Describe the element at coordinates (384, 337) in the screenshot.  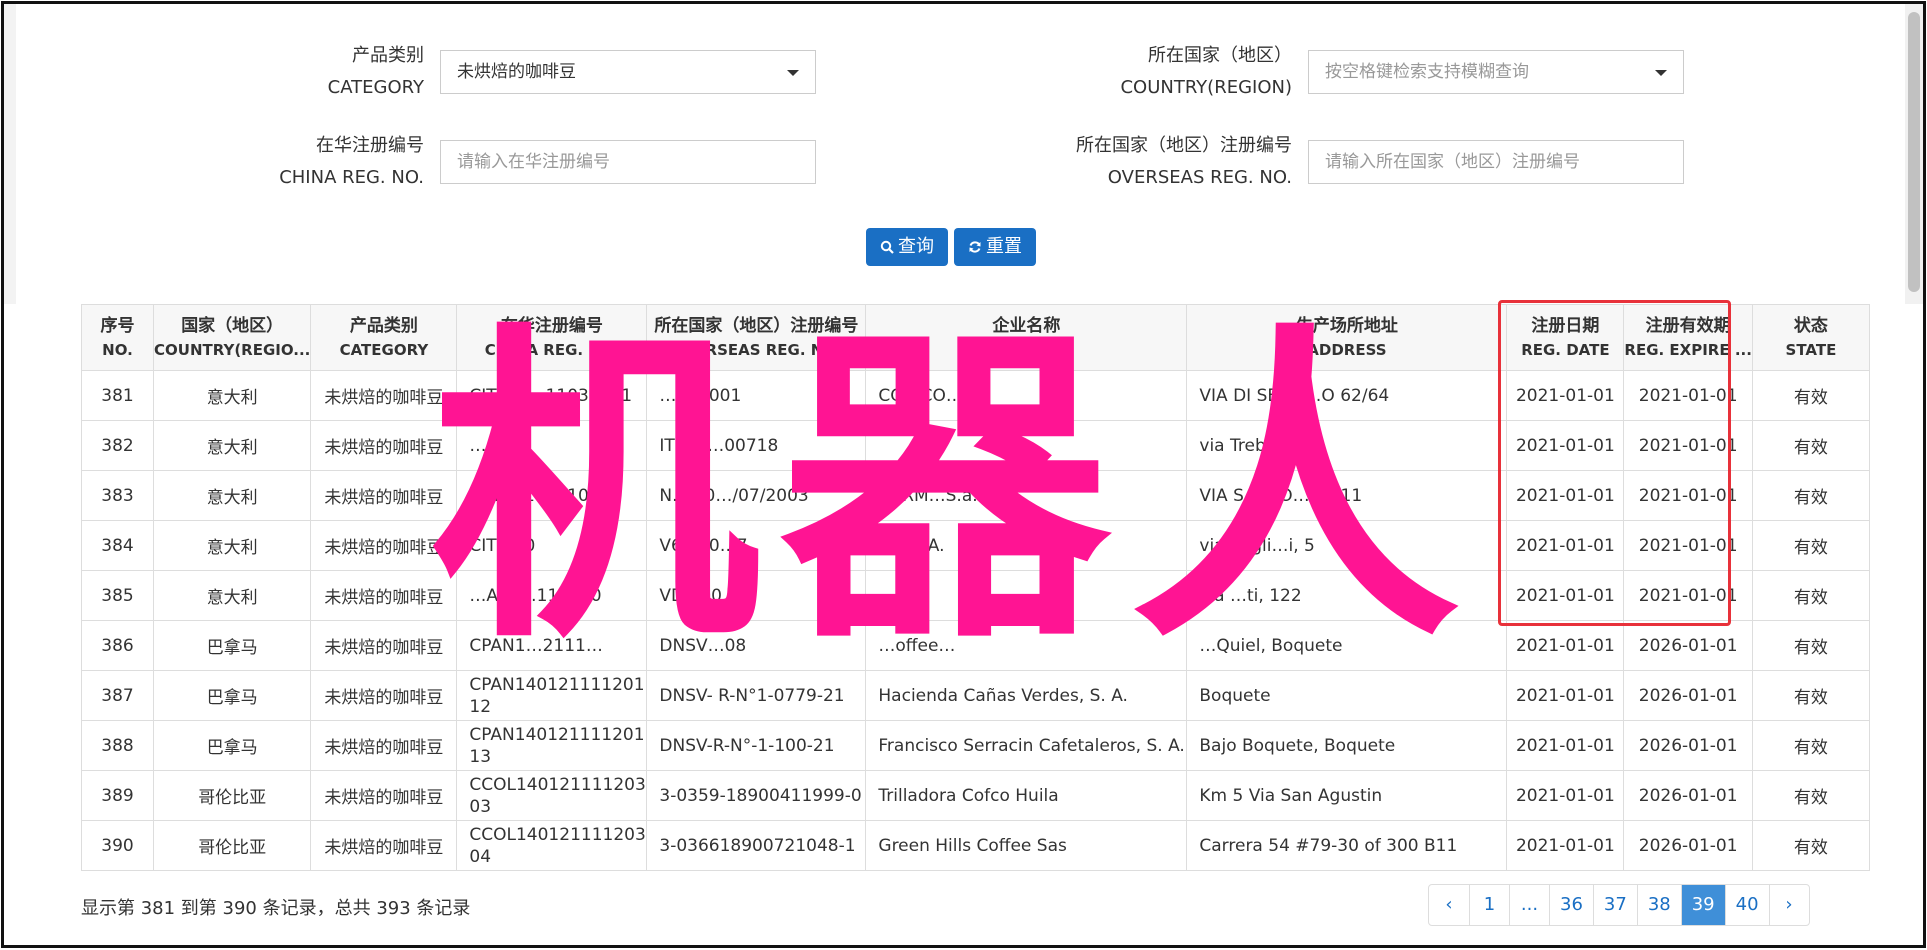
I see `header-category: 产品类别 CATEGORY` at that location.